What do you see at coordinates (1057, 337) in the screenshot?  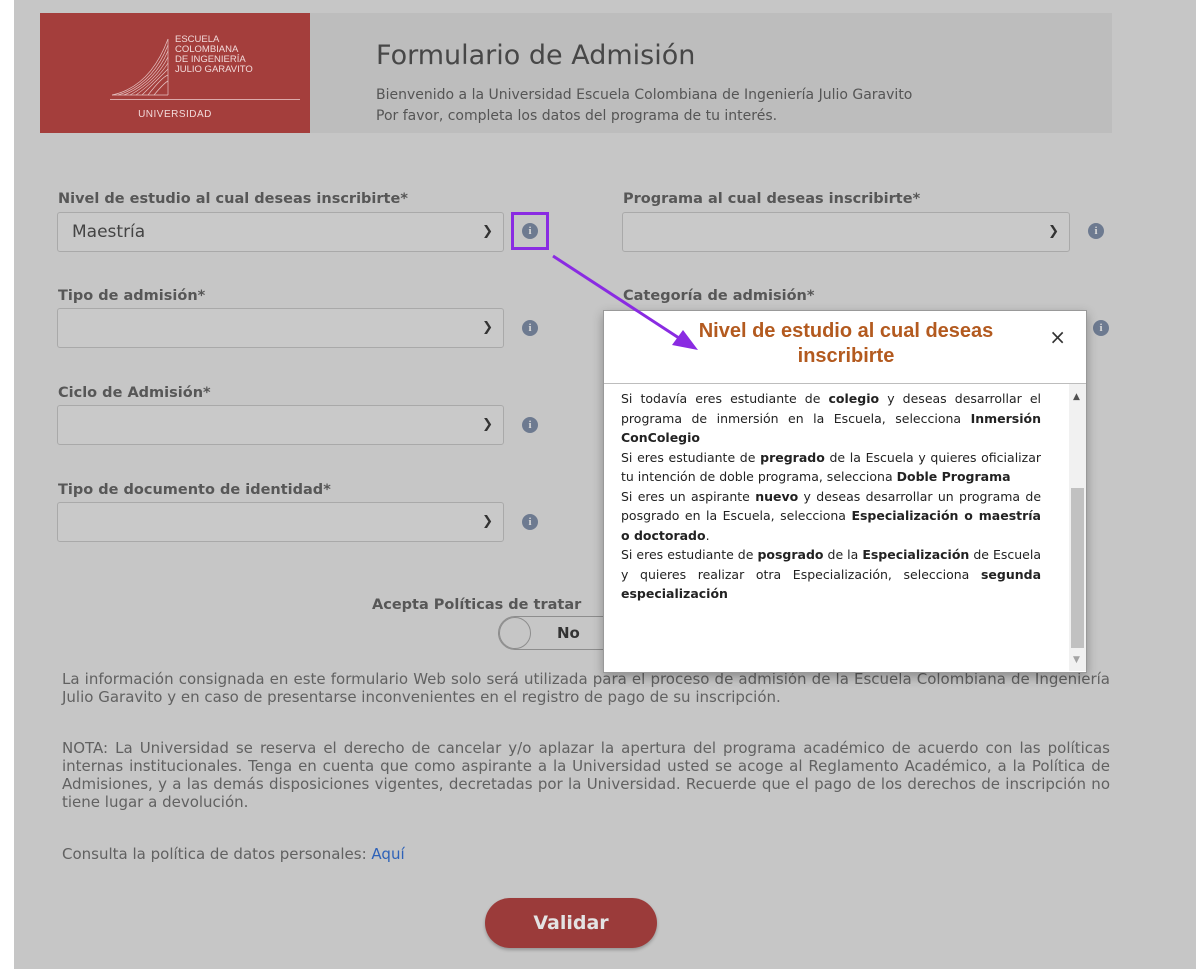 I see `close-icon: ×` at bounding box center [1057, 337].